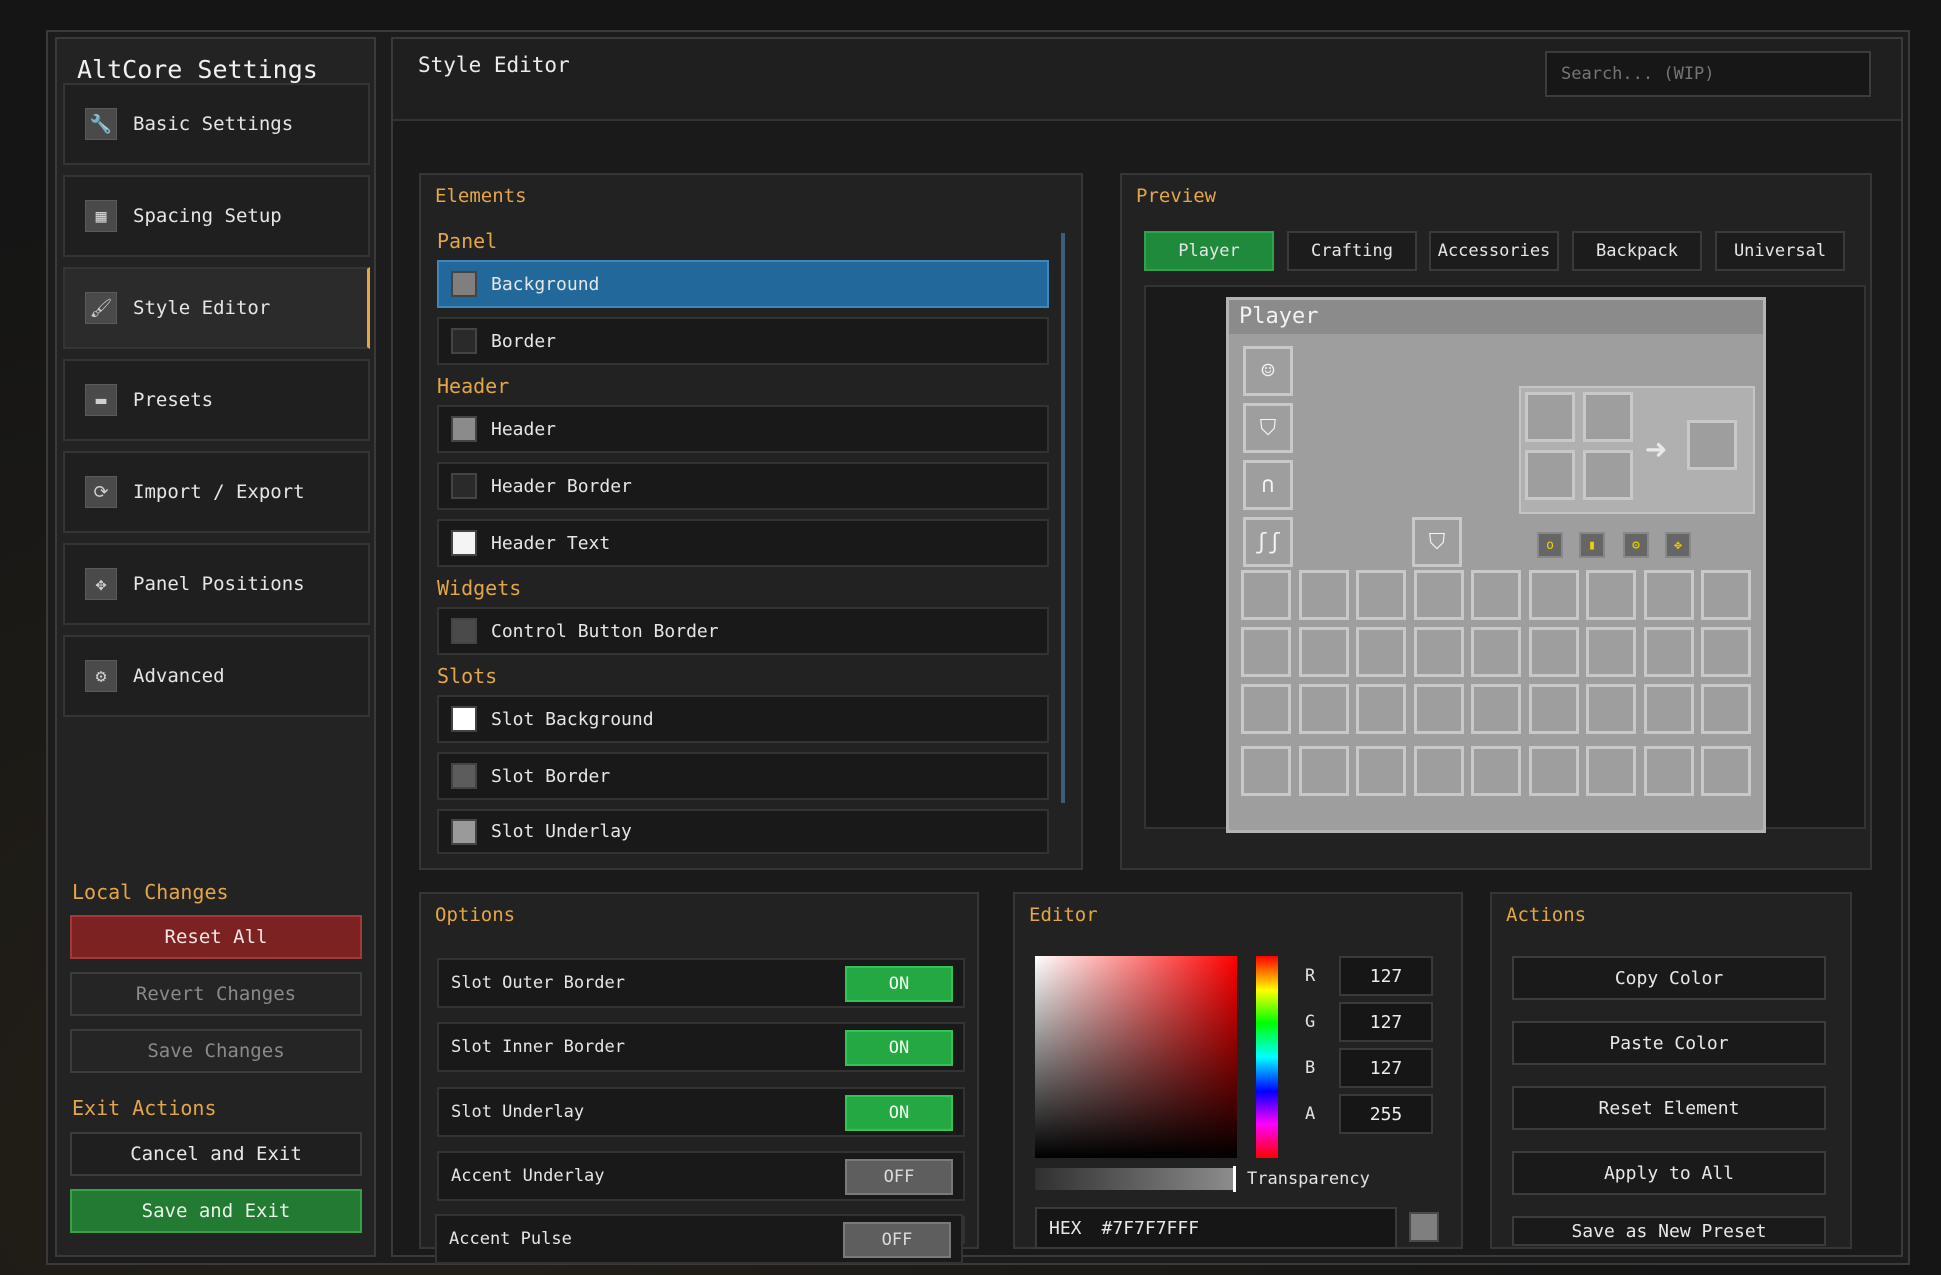 The image size is (1941, 1275). I want to click on toggle-slot-inner-border: ON, so click(899, 1048).